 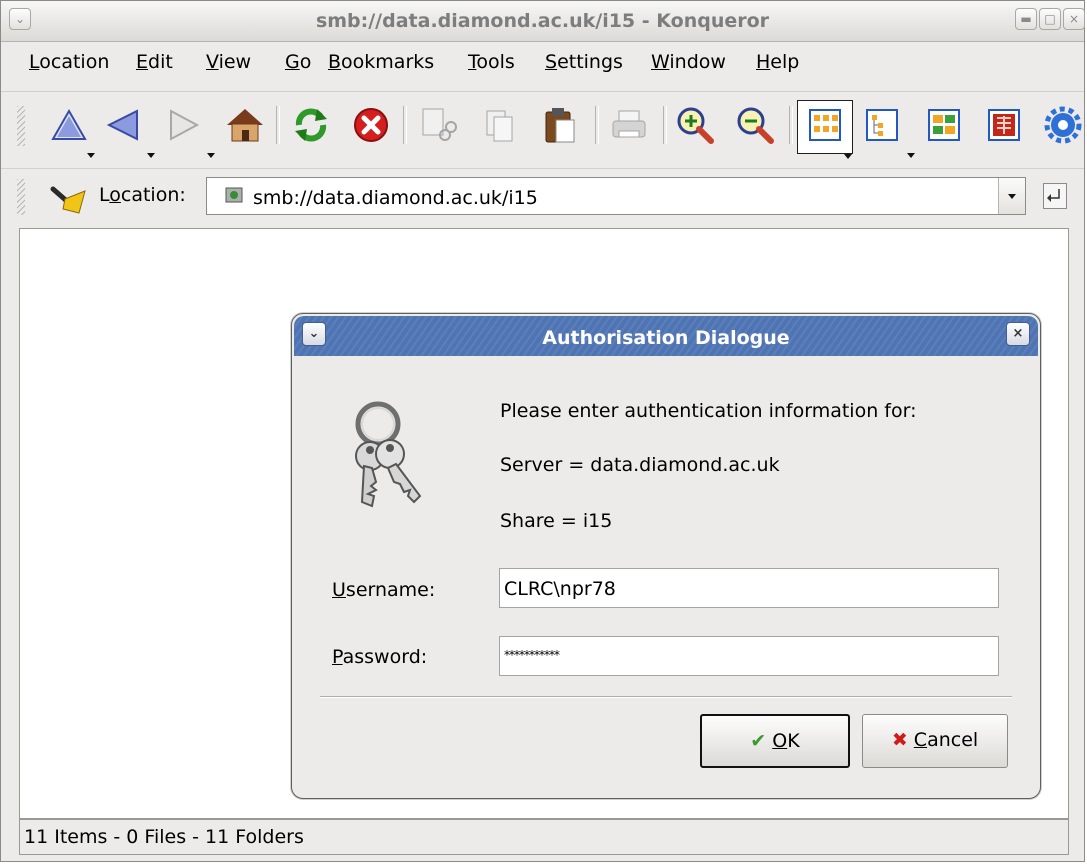 What do you see at coordinates (212, 62) in the screenshot?
I see `menu-accel: V` at bounding box center [212, 62].